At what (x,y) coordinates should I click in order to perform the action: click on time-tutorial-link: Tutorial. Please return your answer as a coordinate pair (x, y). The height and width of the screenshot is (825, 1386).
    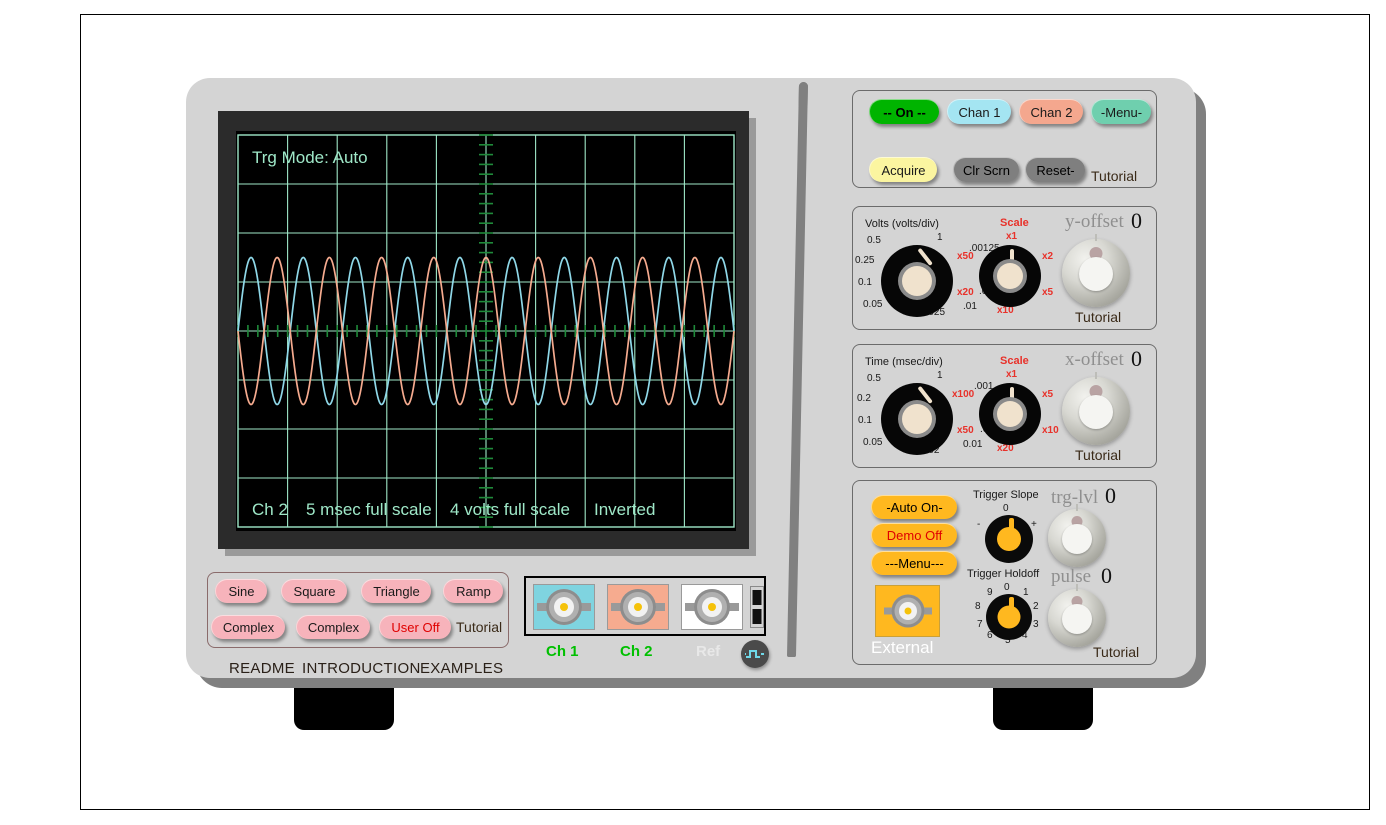
    Looking at the image, I should click on (1098, 455).